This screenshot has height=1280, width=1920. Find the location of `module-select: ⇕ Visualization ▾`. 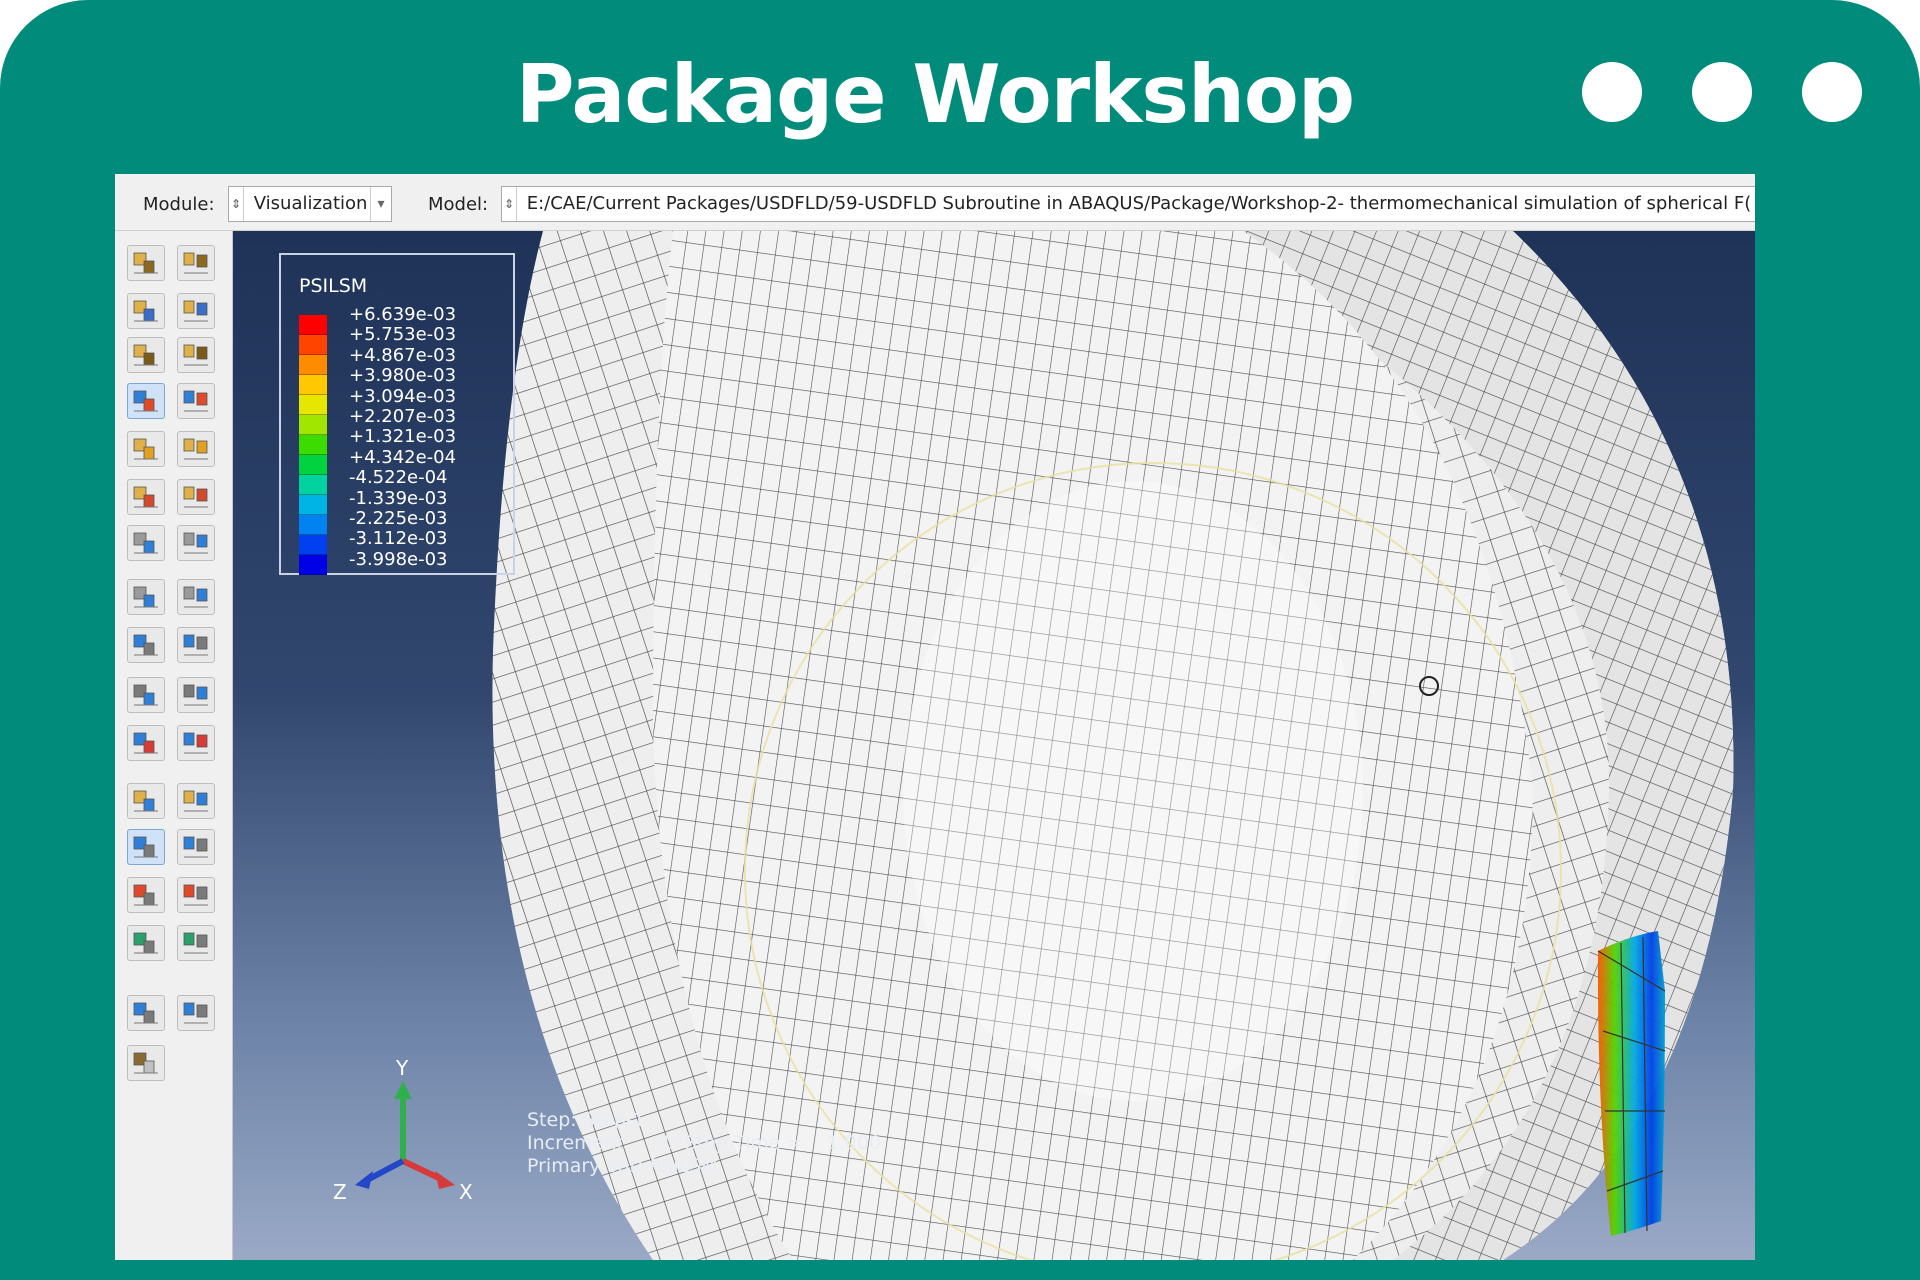

module-select: ⇕ Visualization ▾ is located at coordinates (310, 204).